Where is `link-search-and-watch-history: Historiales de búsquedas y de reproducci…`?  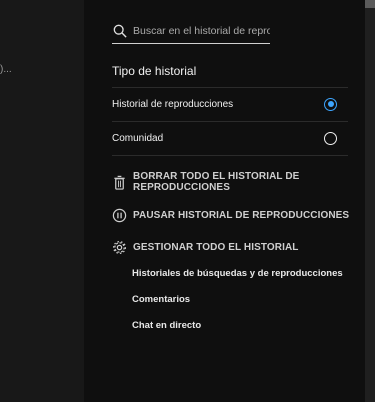 link-search-and-watch-history: Historiales de búsquedas y de reproducci… is located at coordinates (237, 273).